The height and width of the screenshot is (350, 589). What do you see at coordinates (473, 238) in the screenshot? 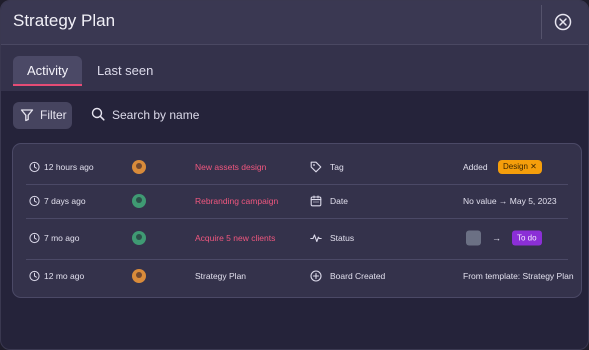
I see `empty-status-swatch` at bounding box center [473, 238].